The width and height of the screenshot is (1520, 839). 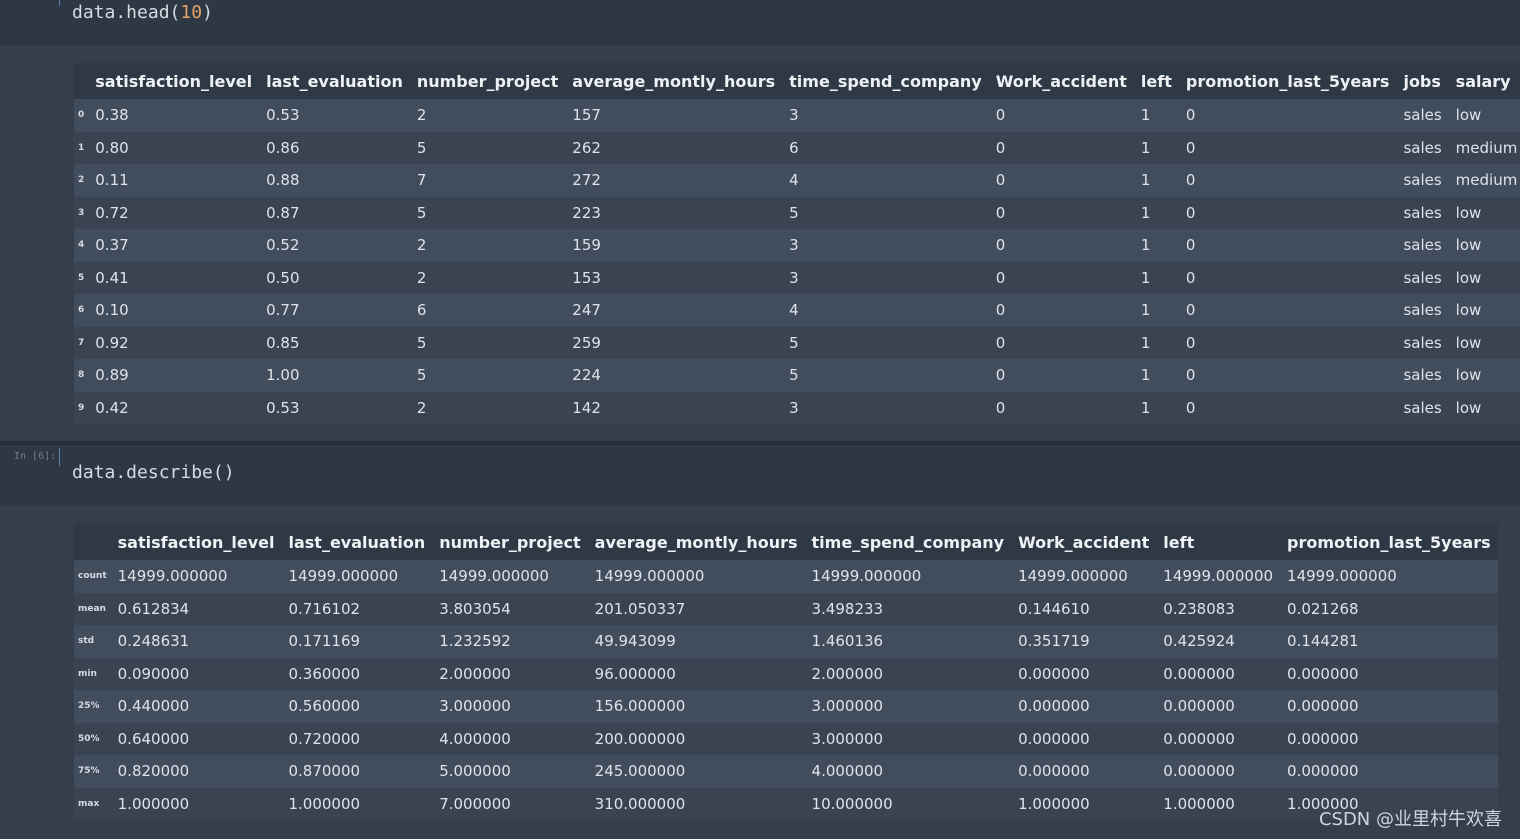 I want to click on row-index-label: max, so click(x=92, y=803).